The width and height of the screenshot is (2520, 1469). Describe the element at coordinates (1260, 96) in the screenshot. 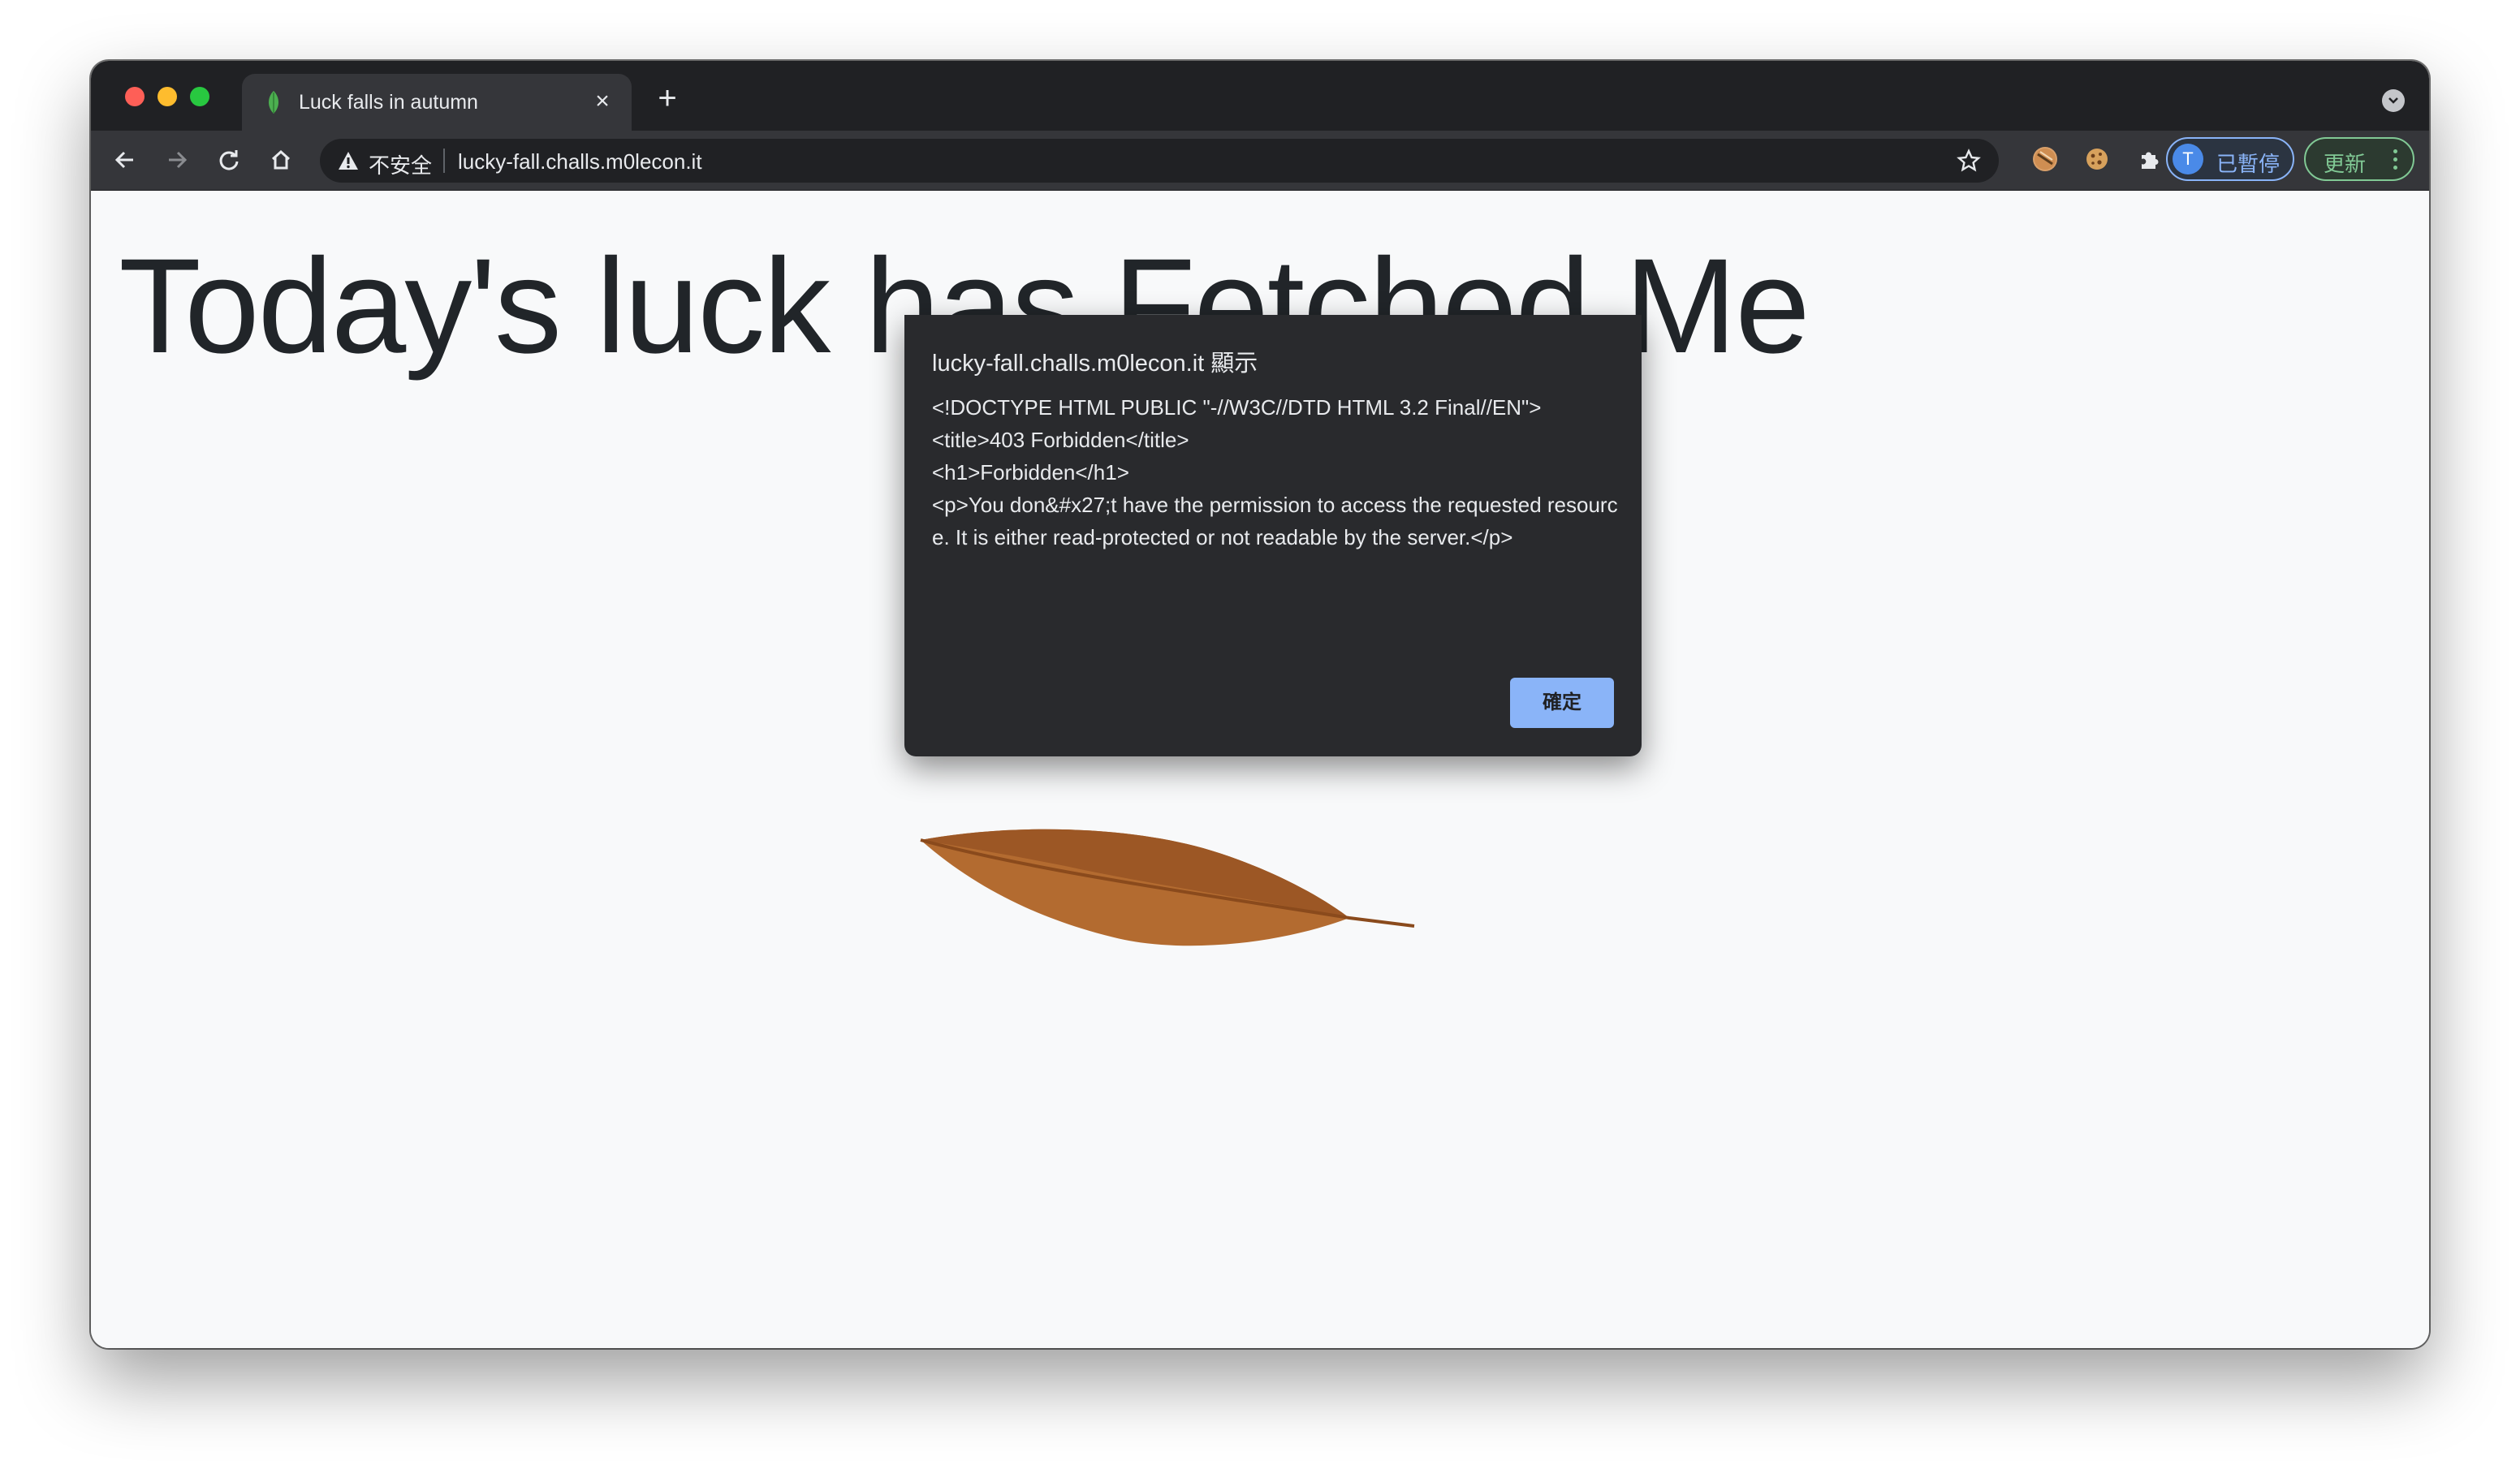

I see `tab-strip: Luck falls in autumn × +` at that location.